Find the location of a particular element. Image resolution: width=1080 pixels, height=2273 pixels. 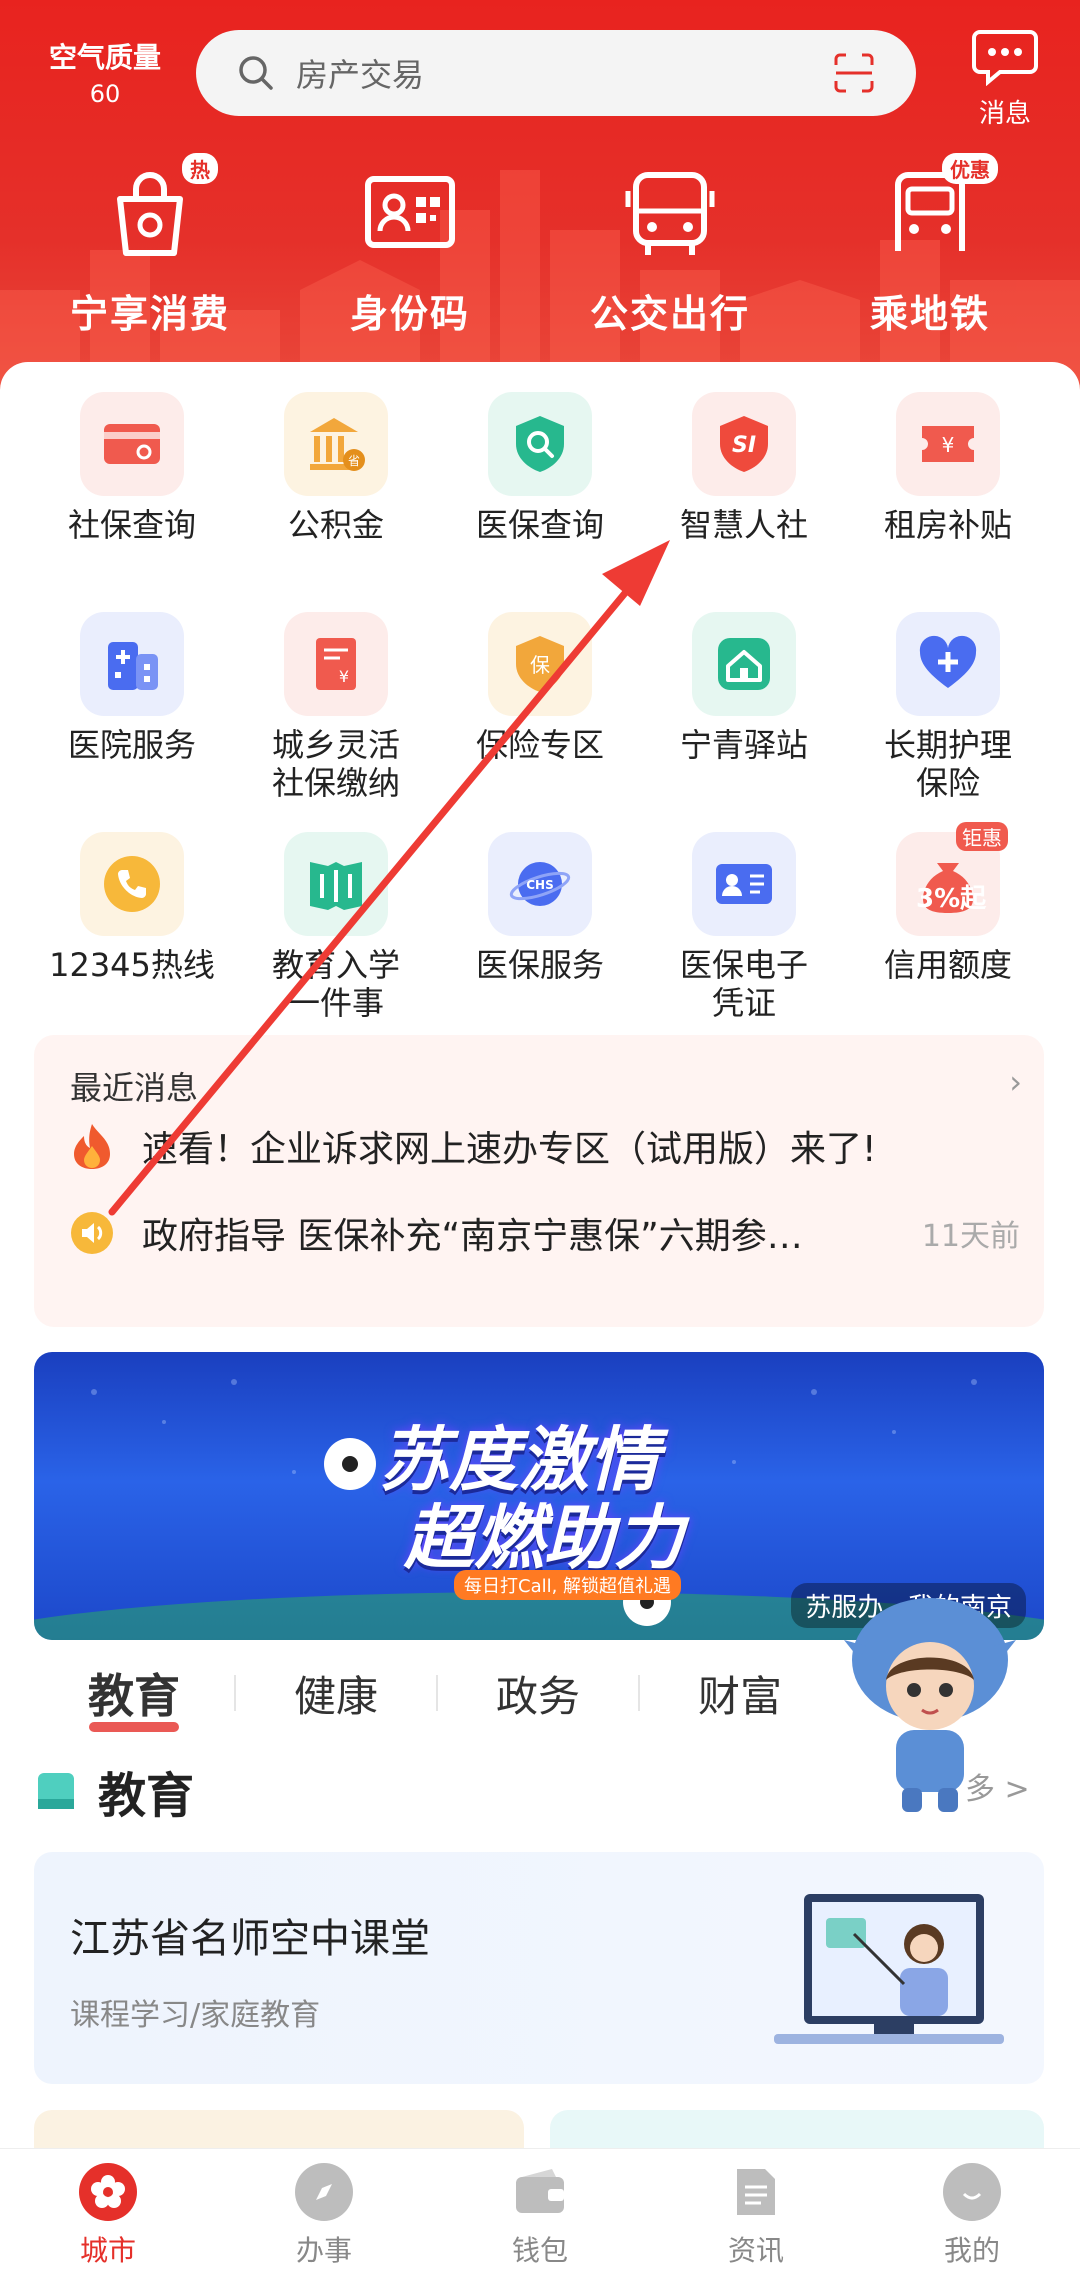

service-label: 公积金 is located at coordinates (335, 525).